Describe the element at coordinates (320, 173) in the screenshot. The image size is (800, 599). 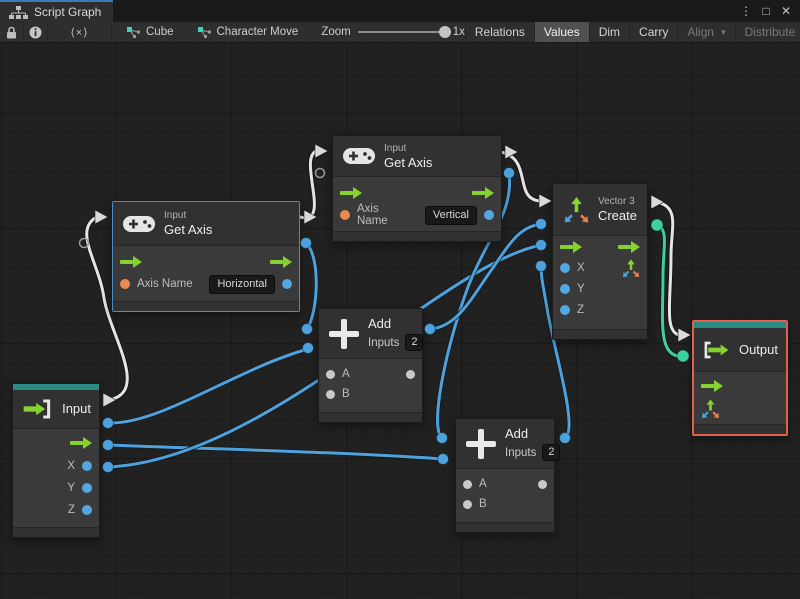
I see `unconnected-port-get-axis-vertical-axis-unconnected` at that location.